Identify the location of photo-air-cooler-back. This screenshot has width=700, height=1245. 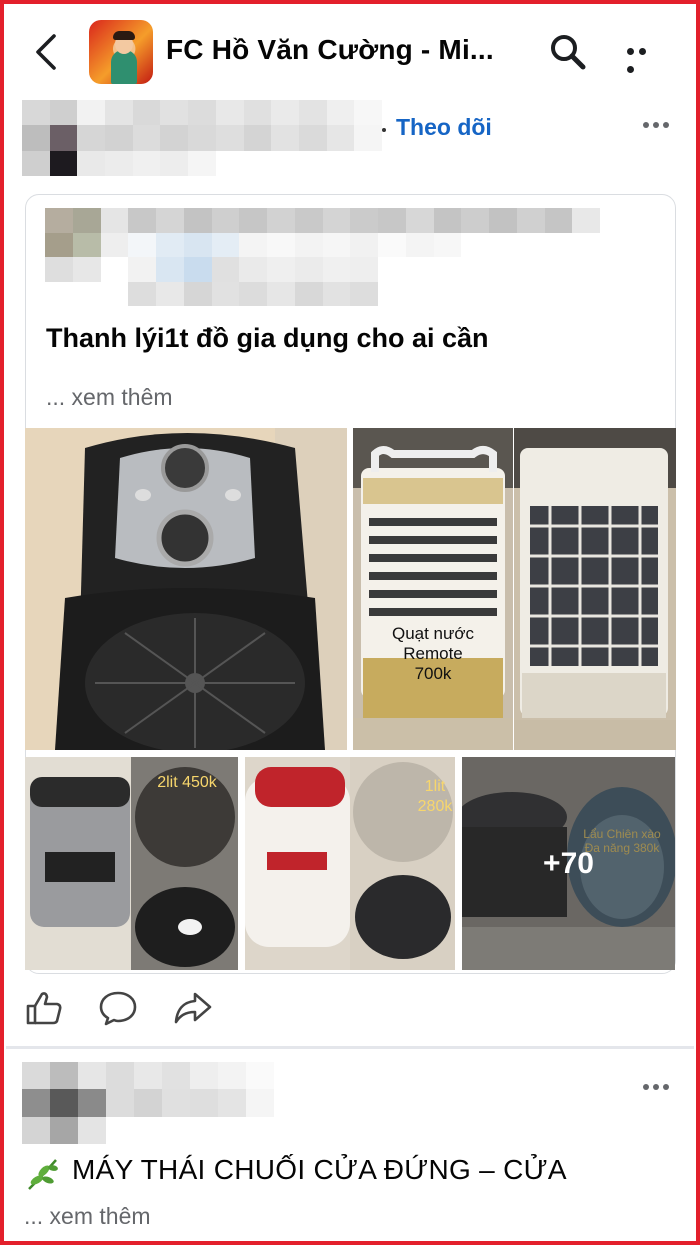
(595, 589).